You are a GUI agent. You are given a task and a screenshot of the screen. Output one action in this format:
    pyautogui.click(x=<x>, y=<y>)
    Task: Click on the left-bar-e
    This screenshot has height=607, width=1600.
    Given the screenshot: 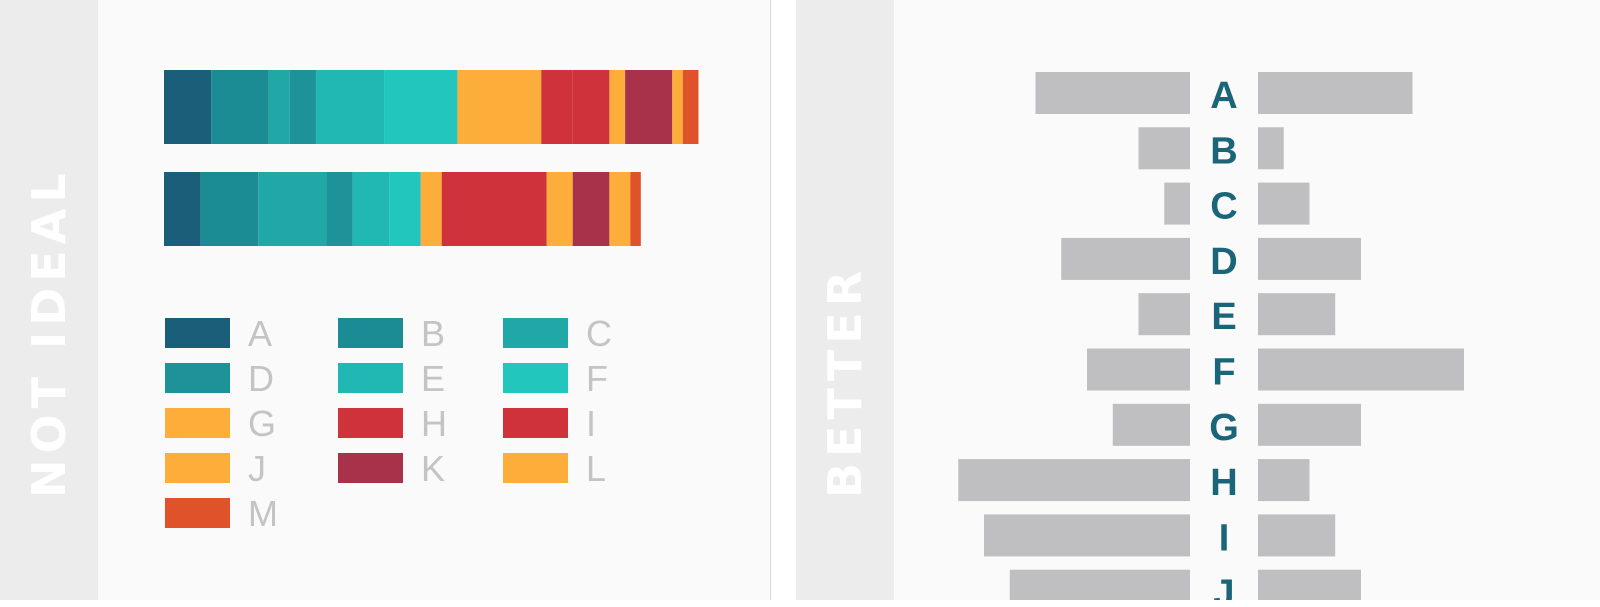 What is the action you would take?
    pyautogui.click(x=1164, y=314)
    